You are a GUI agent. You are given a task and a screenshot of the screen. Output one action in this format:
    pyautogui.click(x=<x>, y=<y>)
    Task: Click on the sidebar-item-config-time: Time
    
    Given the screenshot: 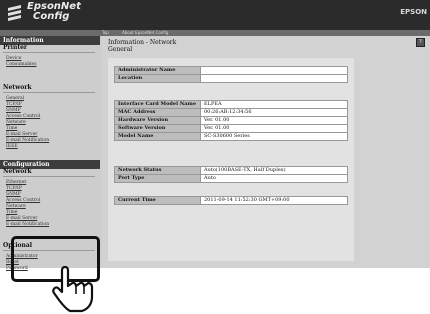 What is the action you would take?
    pyautogui.click(x=11, y=212)
    